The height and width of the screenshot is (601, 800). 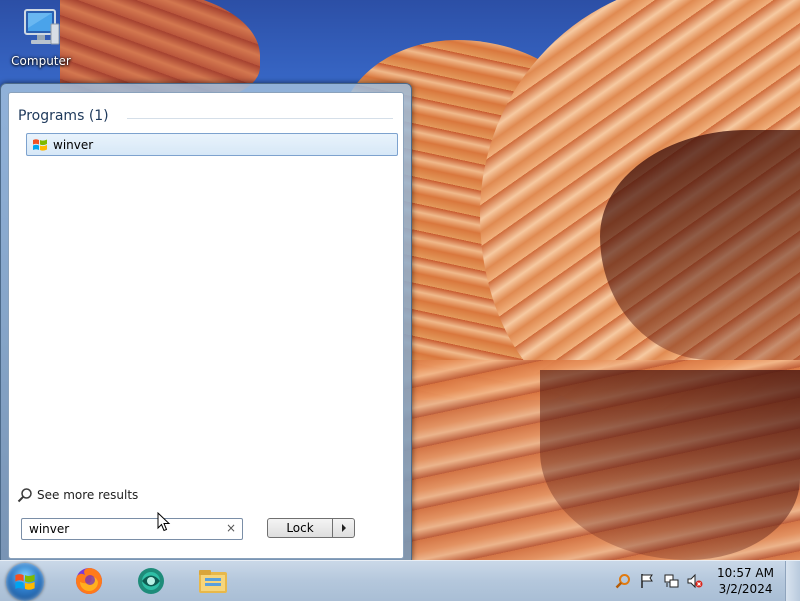 I want to click on desktop-icon-label: Computer, so click(x=41, y=61).